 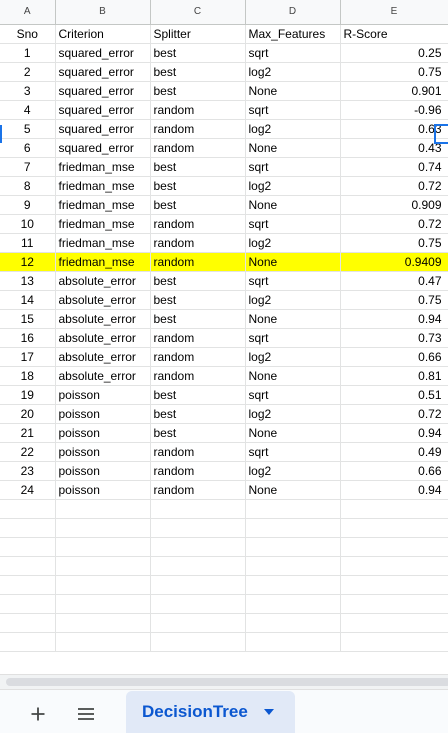 What do you see at coordinates (198, 34) in the screenshot?
I see `header-cell-splitter: Splitter` at bounding box center [198, 34].